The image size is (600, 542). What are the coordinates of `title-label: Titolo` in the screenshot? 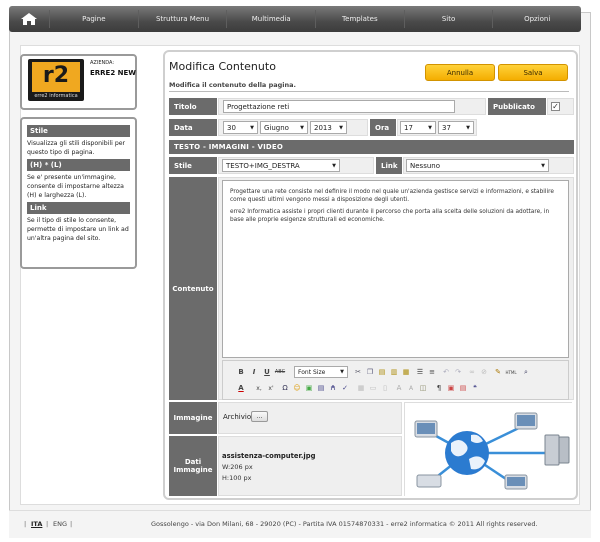 It's located at (193, 106).